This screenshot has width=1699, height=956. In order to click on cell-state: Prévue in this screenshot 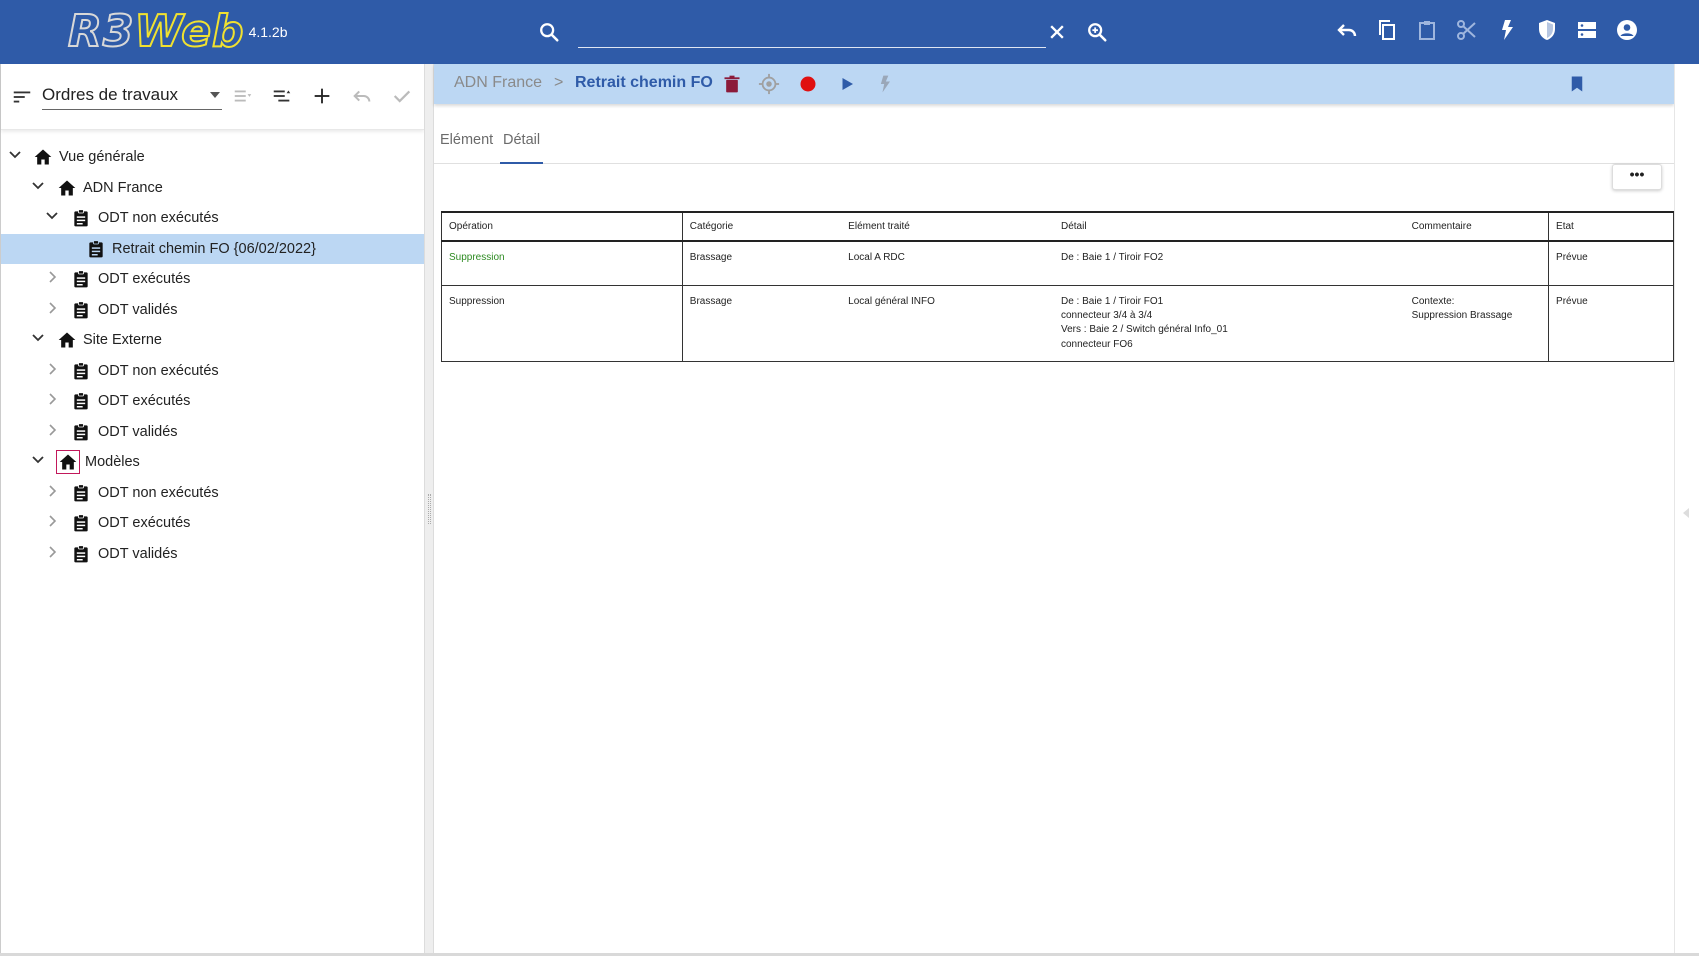, I will do `click(1611, 263)`.